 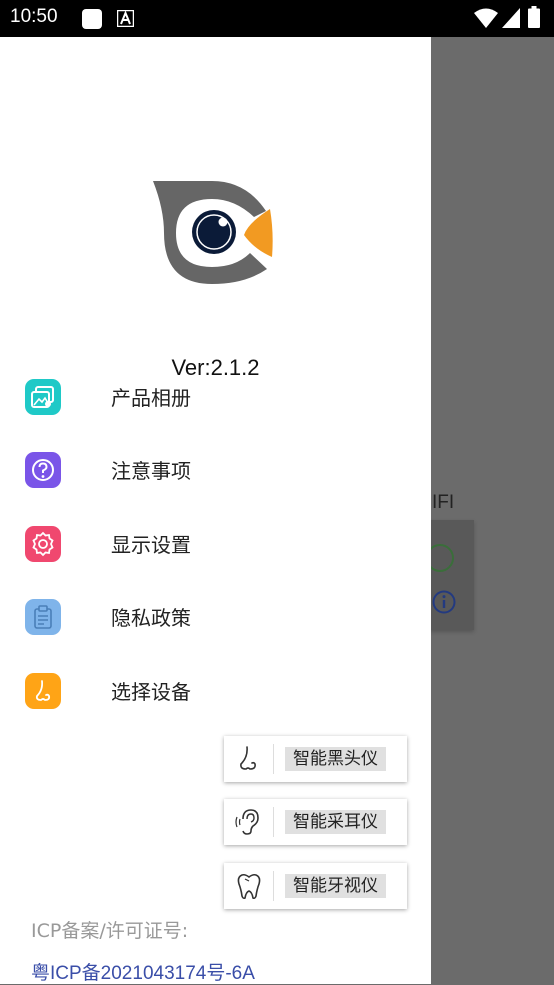 I want to click on signal-icon, so click(x=511, y=18).